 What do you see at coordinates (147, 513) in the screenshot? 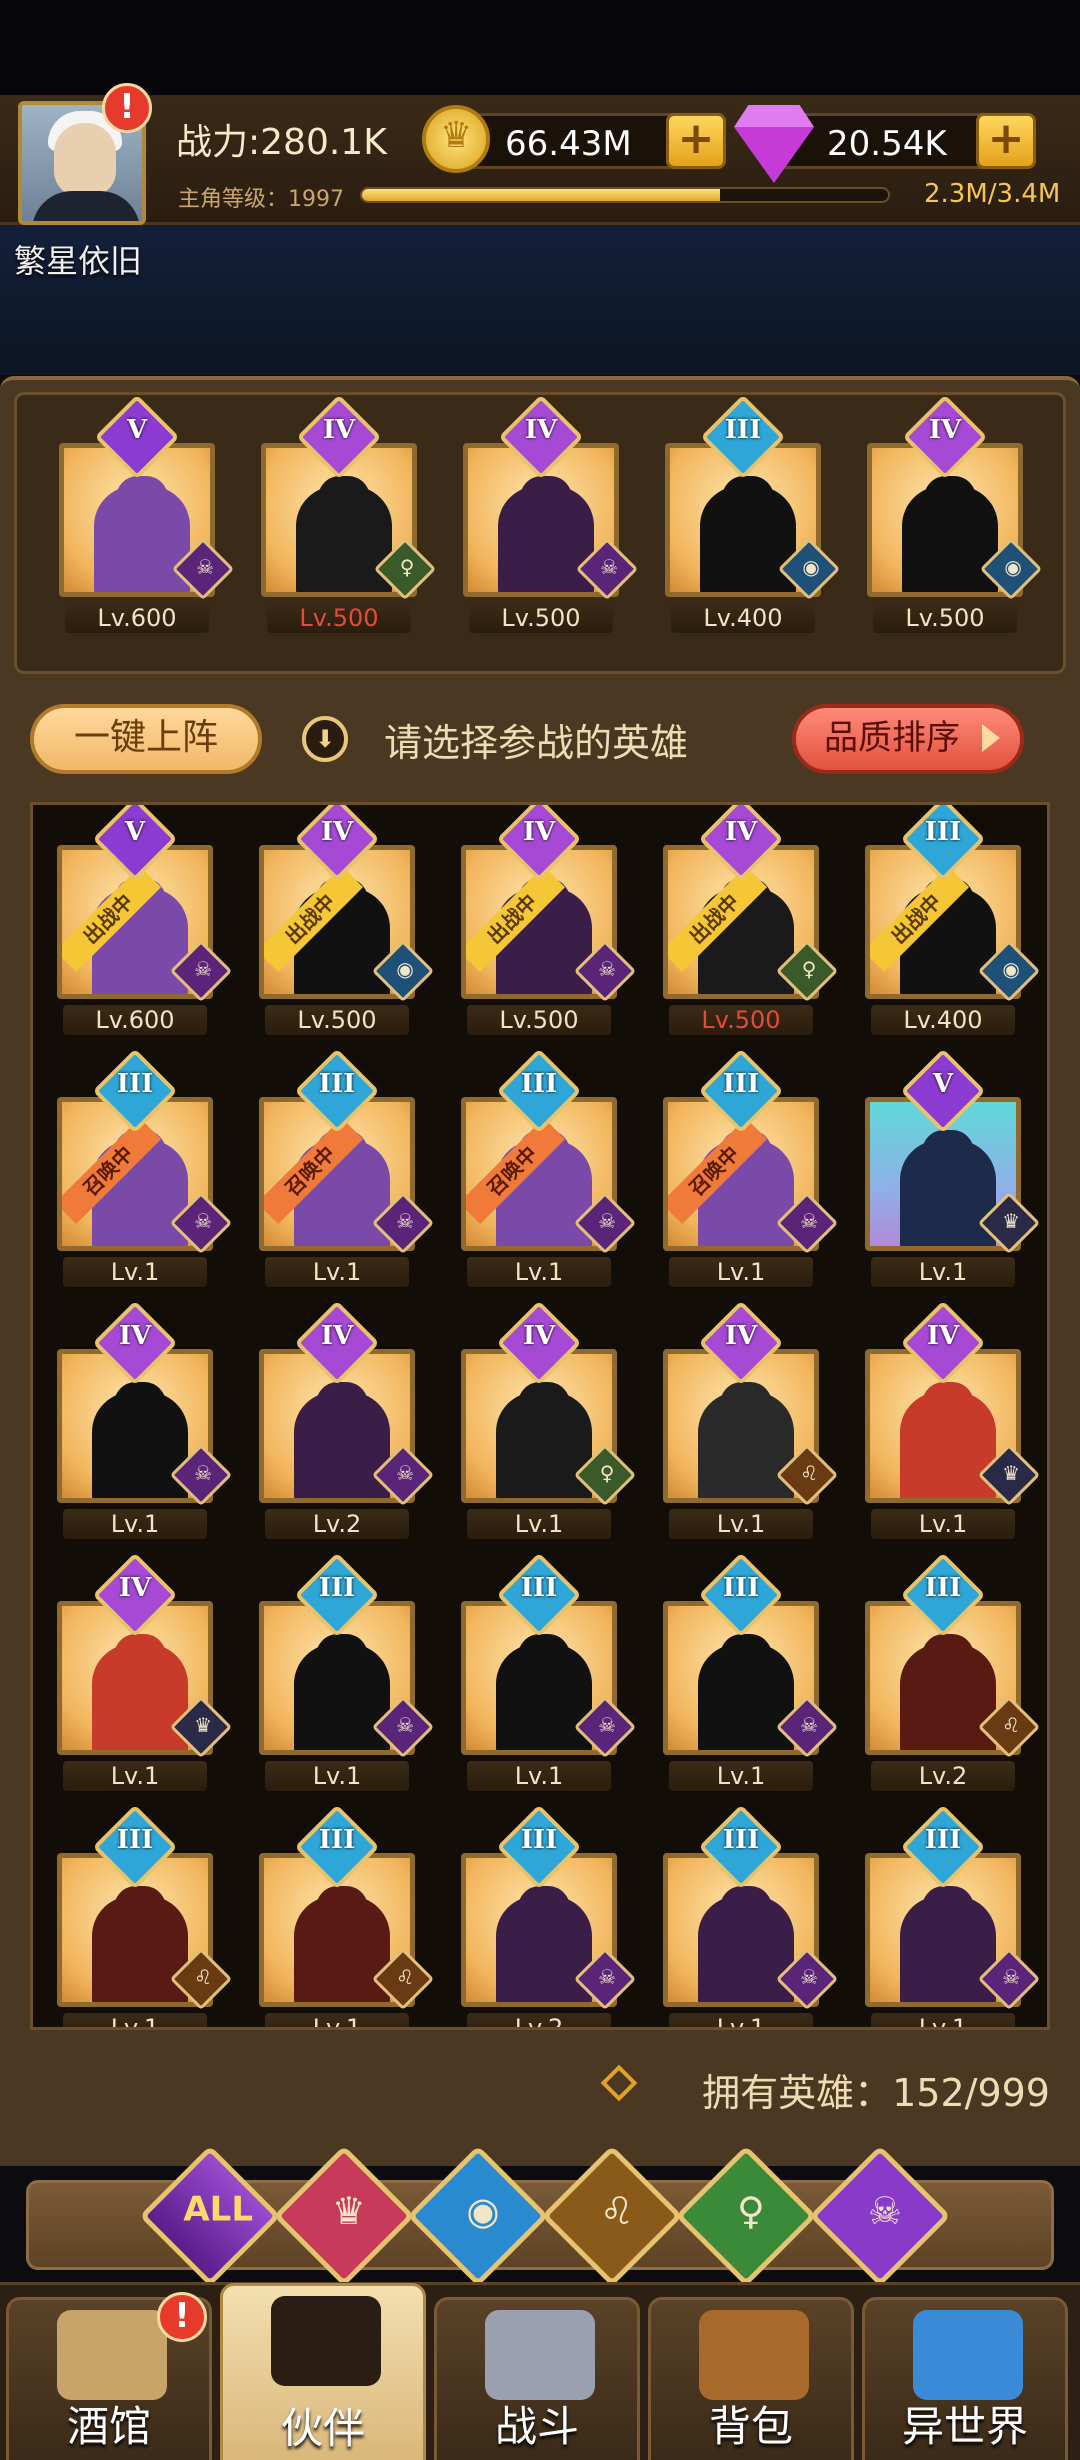
I see `hero-card: V ☠ Lv.600` at bounding box center [147, 513].